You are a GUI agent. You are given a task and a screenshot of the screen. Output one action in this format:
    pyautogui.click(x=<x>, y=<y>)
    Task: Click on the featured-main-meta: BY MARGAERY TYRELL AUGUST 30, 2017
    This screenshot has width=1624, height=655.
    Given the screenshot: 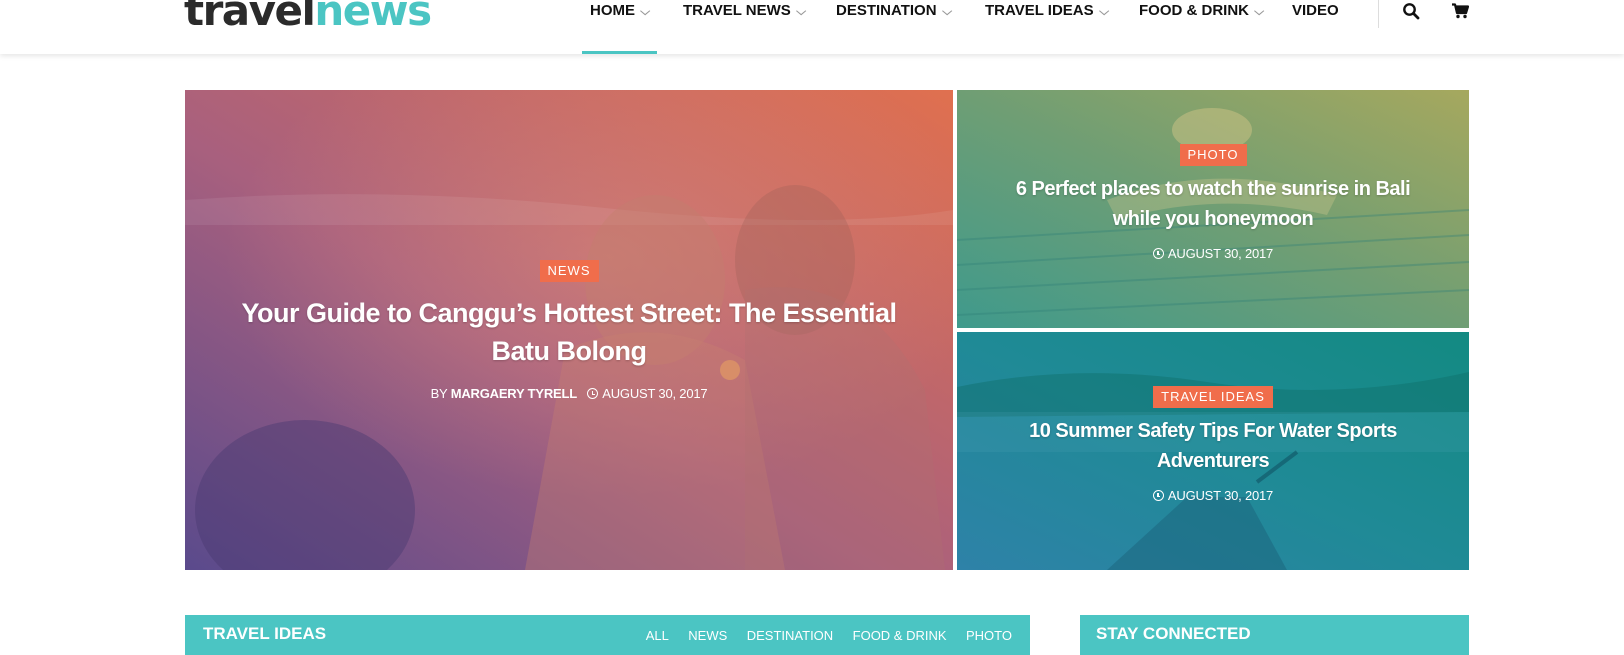 What is the action you would take?
    pyautogui.click(x=569, y=393)
    